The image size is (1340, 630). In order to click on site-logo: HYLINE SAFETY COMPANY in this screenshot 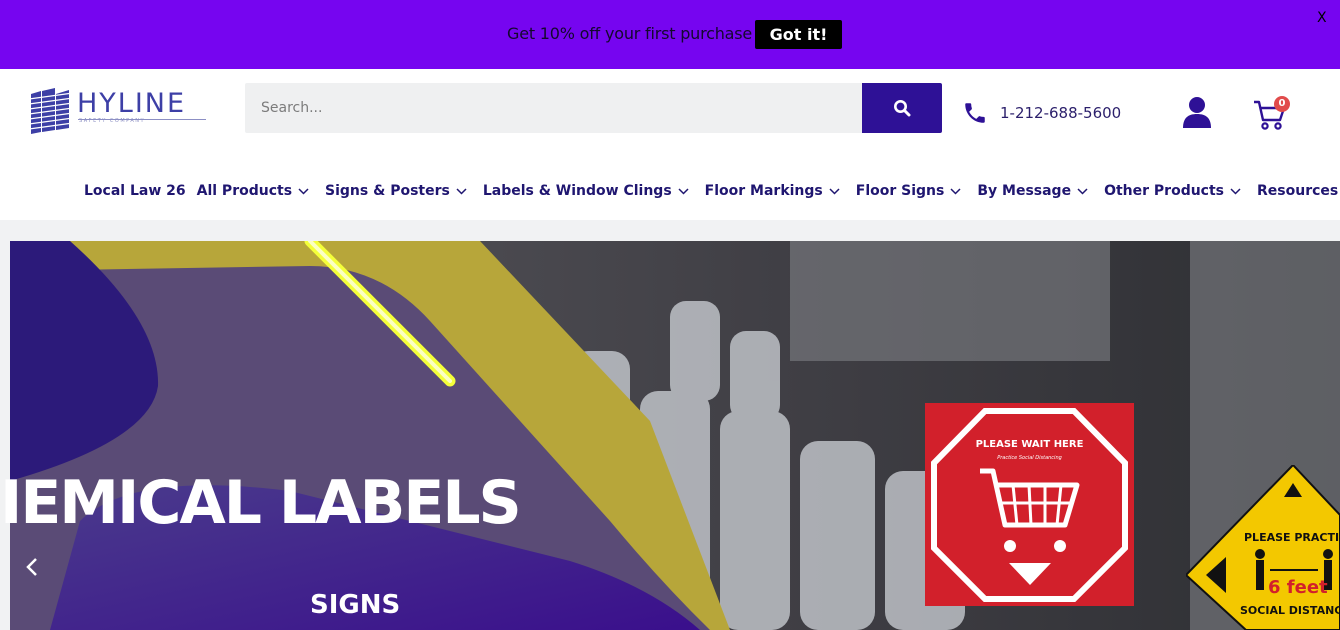, I will do `click(118, 112)`.